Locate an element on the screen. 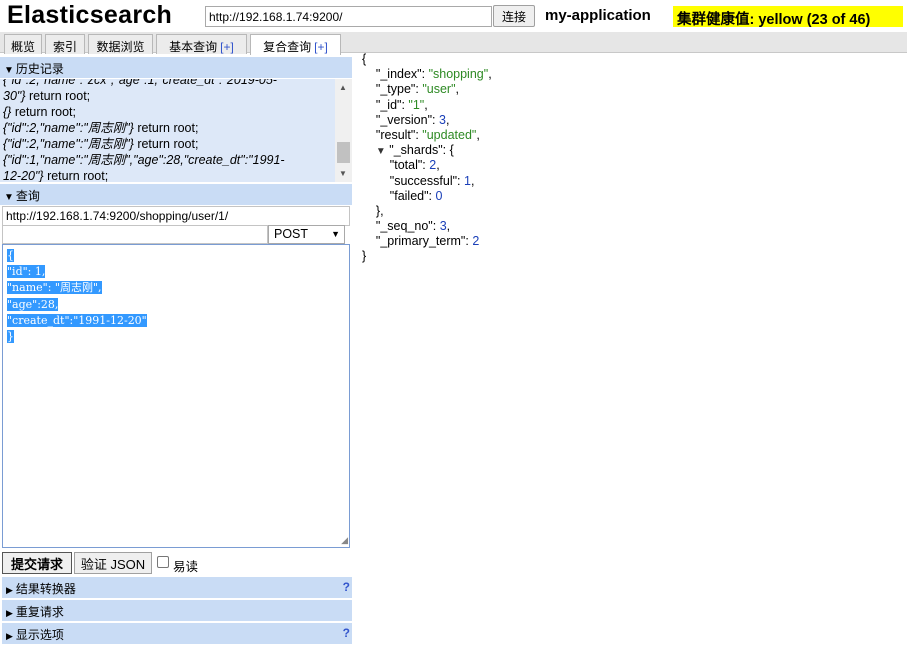  tab-label: 基本查询 is located at coordinates (193, 47).